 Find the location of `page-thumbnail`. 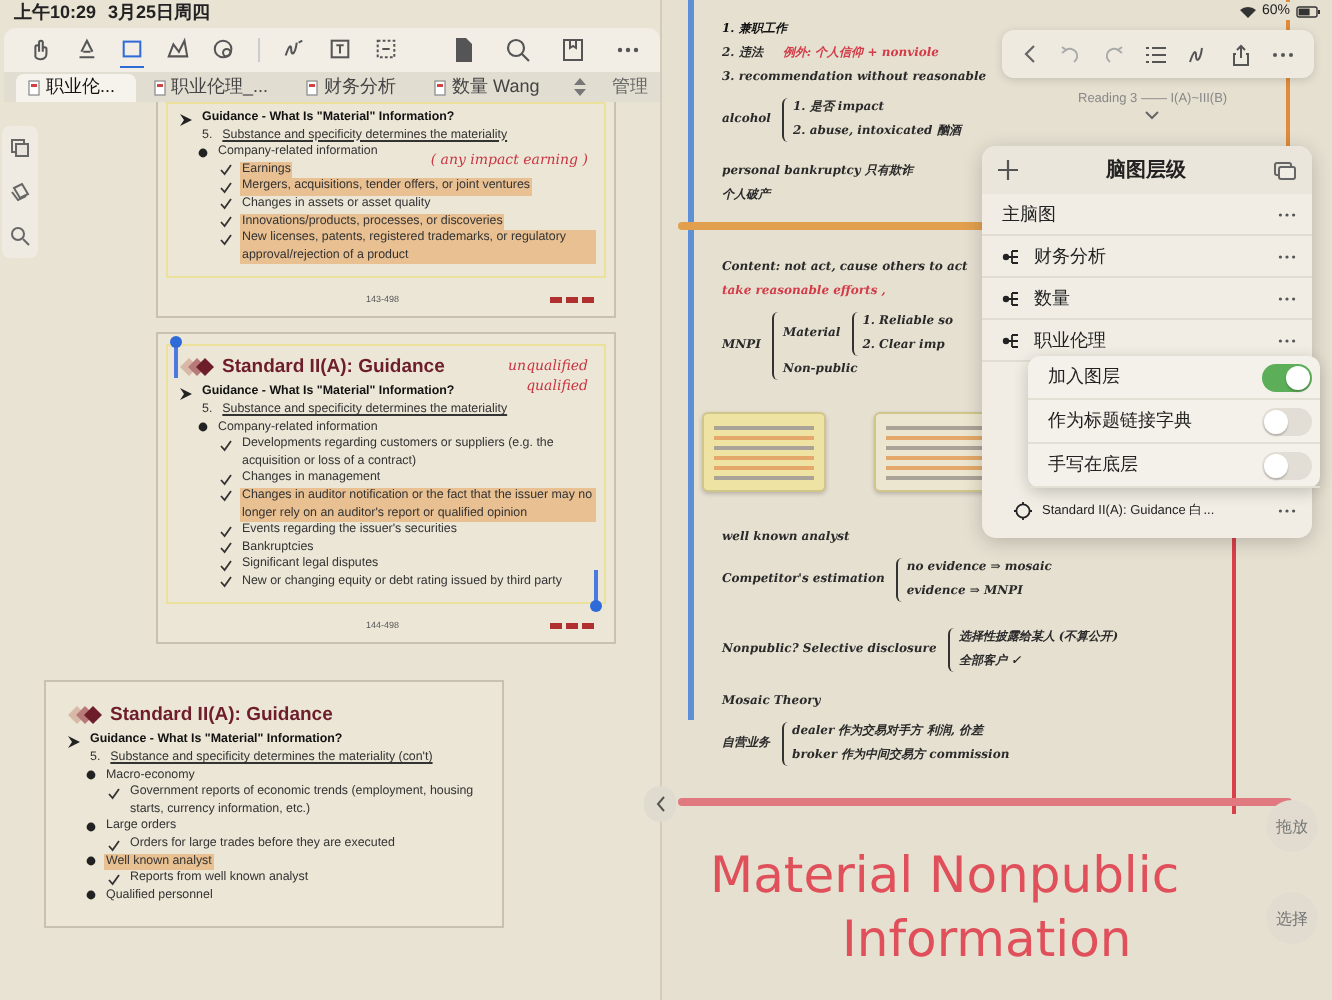

page-thumbnail is located at coordinates (764, 452).